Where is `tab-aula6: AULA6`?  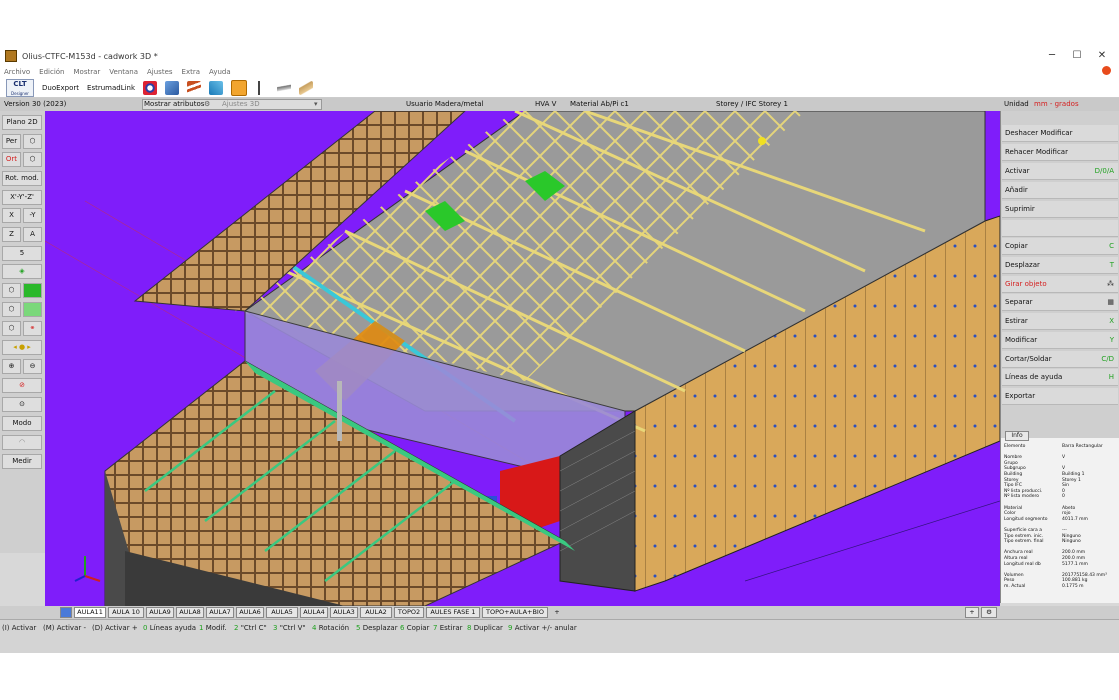 tab-aula6: AULA6 is located at coordinates (250, 612).